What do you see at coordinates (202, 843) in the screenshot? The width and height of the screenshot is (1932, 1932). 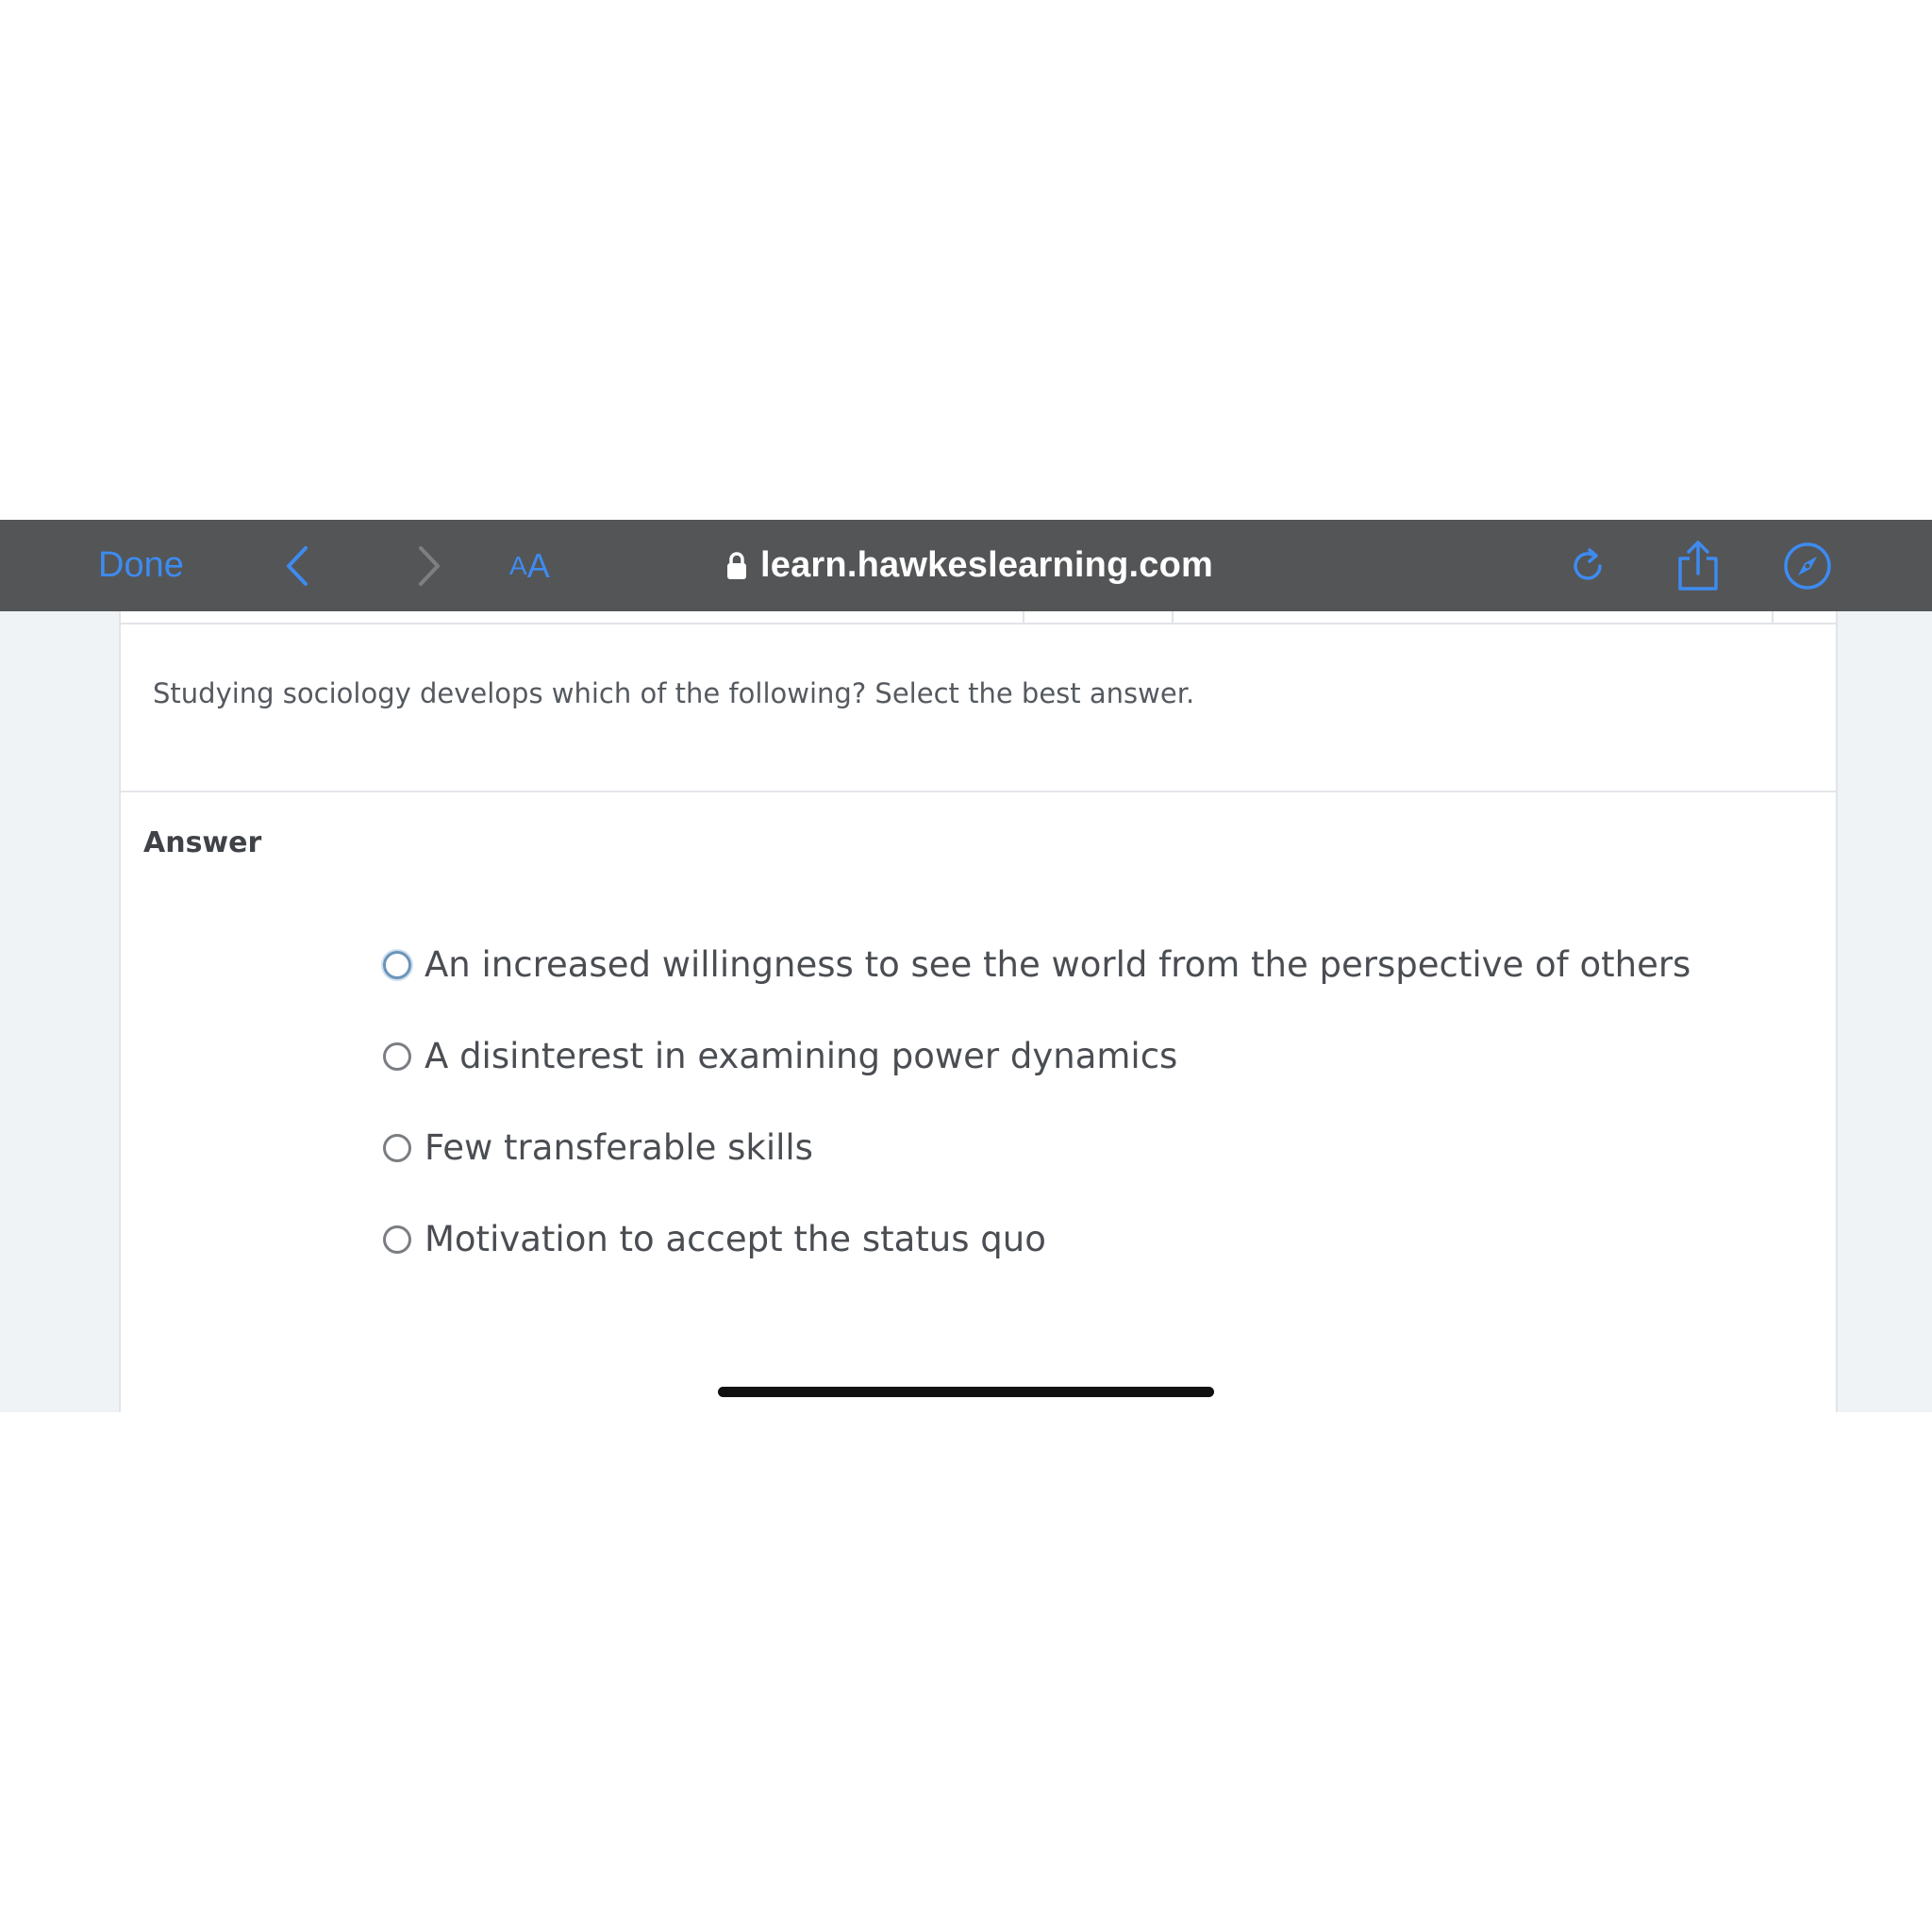 I see `answer-heading: Answer` at bounding box center [202, 843].